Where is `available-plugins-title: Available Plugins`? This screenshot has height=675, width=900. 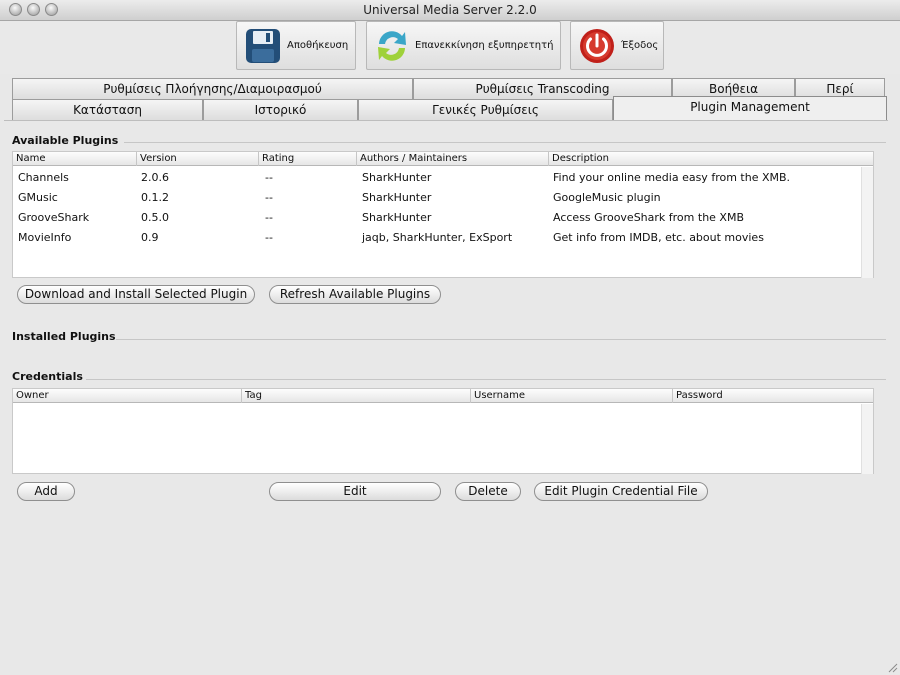
available-plugins-title: Available Plugins is located at coordinates (65, 140).